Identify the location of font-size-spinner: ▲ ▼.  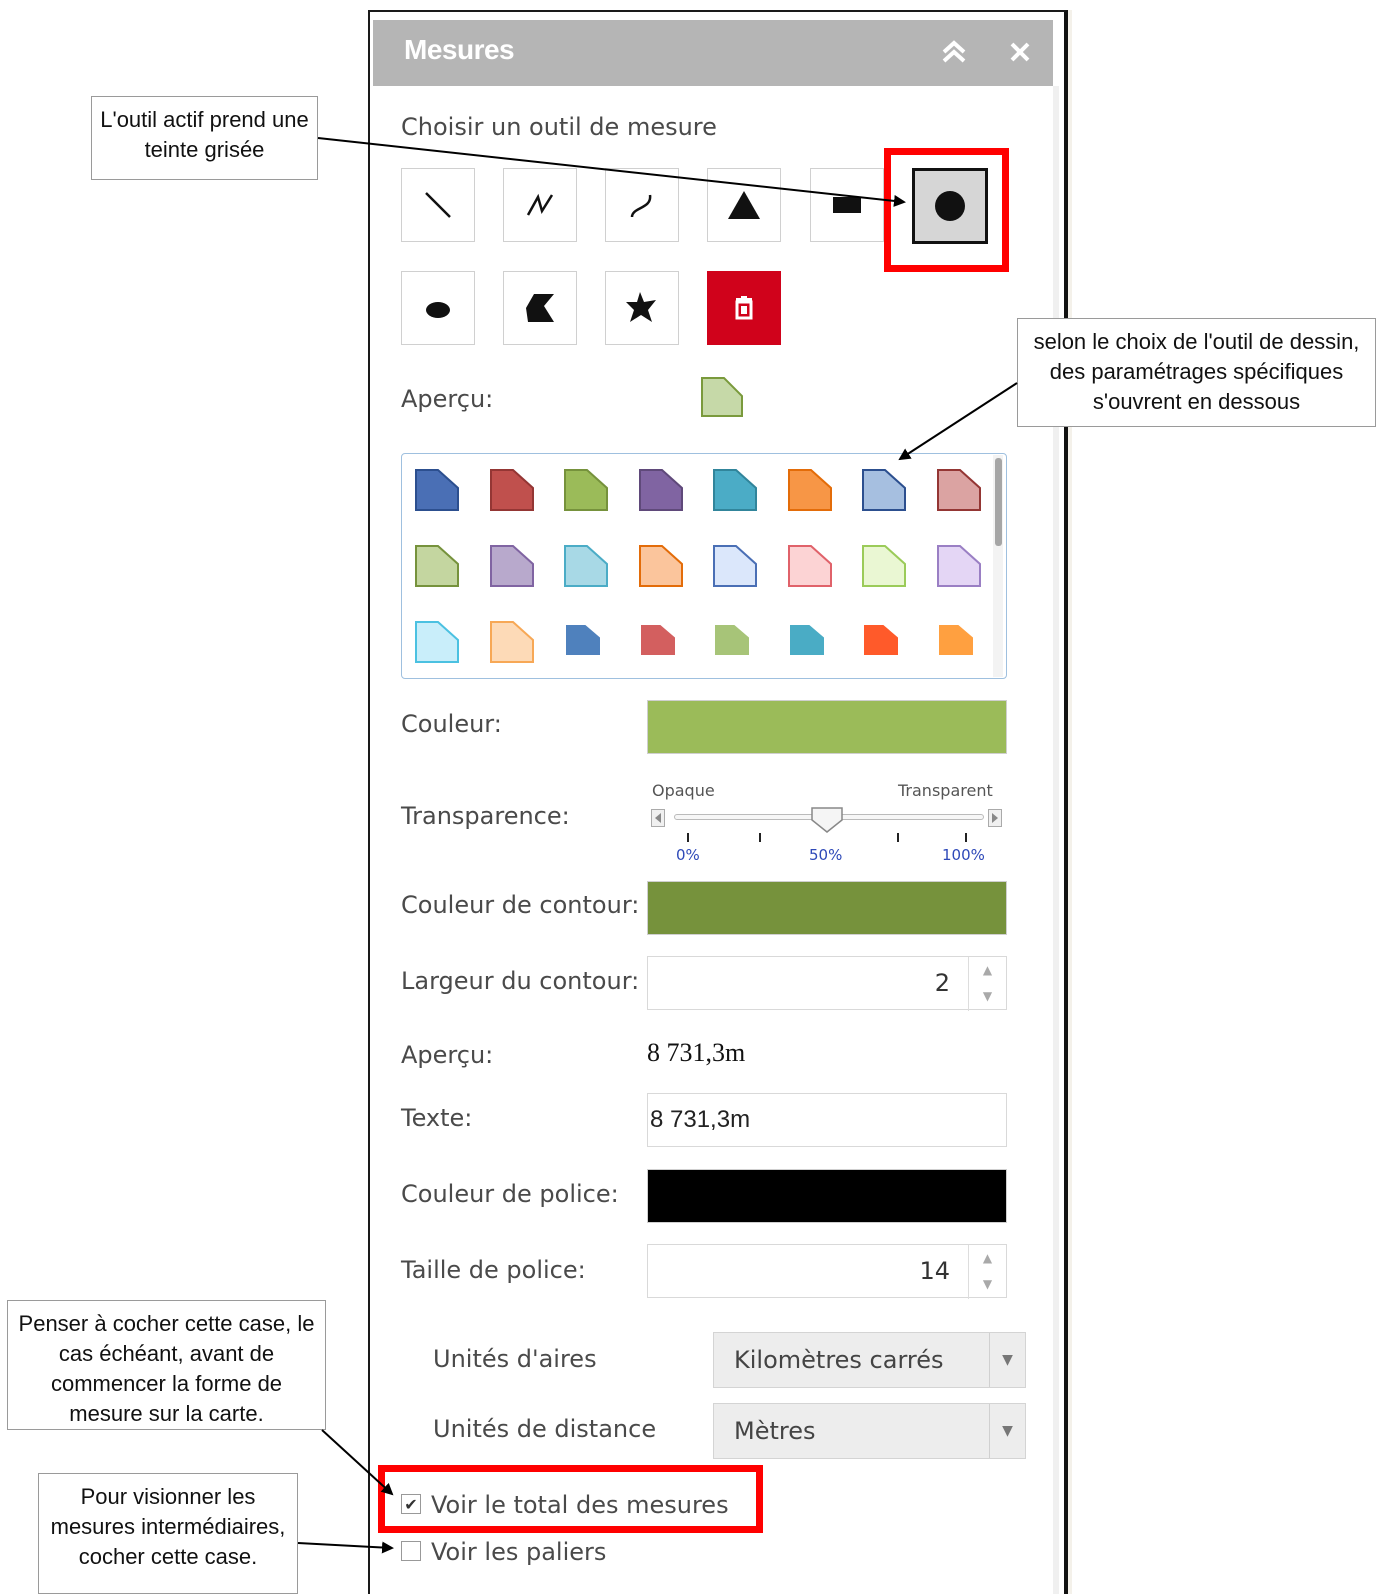
(987, 1272).